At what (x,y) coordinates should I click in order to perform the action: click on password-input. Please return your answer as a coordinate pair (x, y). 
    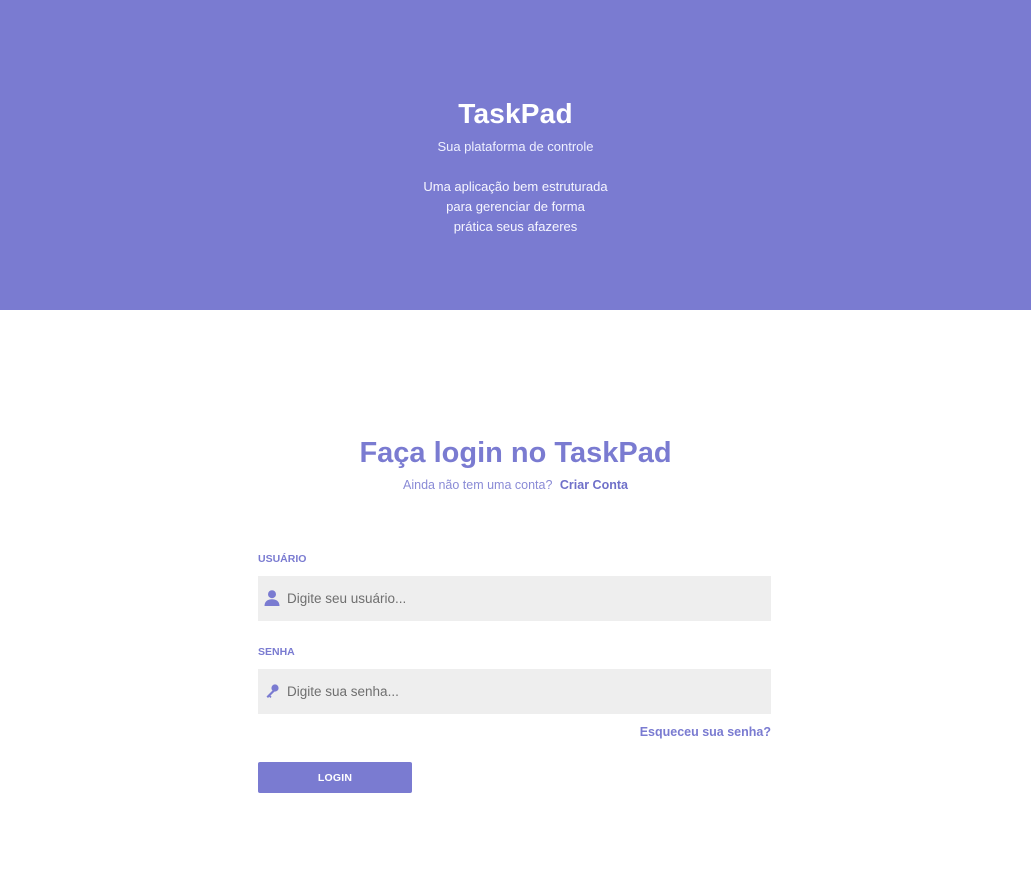
    Looking at the image, I should click on (522, 691).